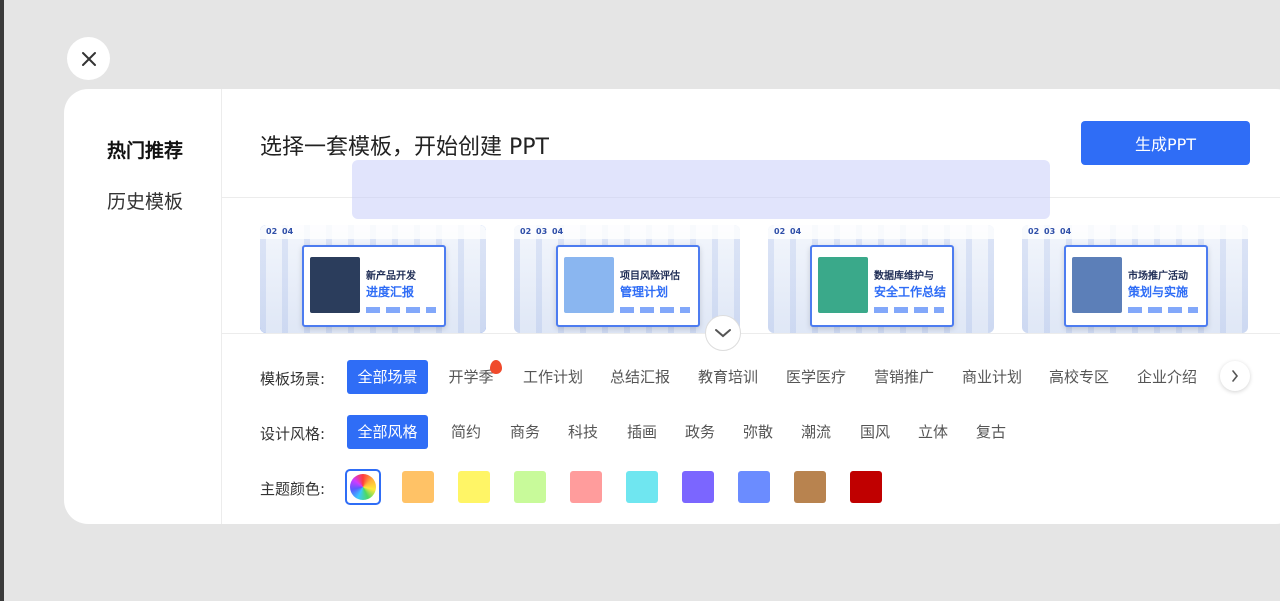 This screenshot has width=1280, height=601. What do you see at coordinates (553, 377) in the screenshot?
I see `scene-chip: 工作计划` at bounding box center [553, 377].